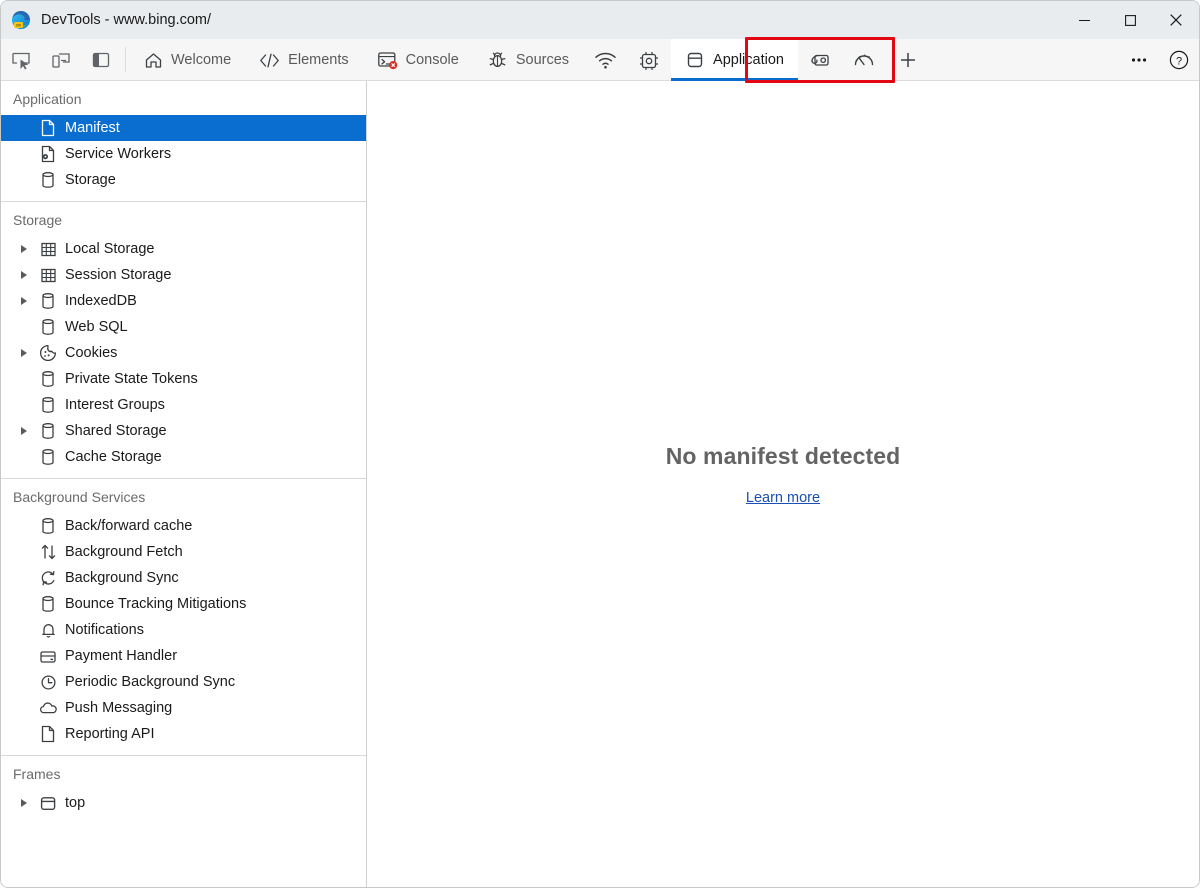 This screenshot has height=888, width=1200. I want to click on tab-elements: Elements, so click(303, 60).